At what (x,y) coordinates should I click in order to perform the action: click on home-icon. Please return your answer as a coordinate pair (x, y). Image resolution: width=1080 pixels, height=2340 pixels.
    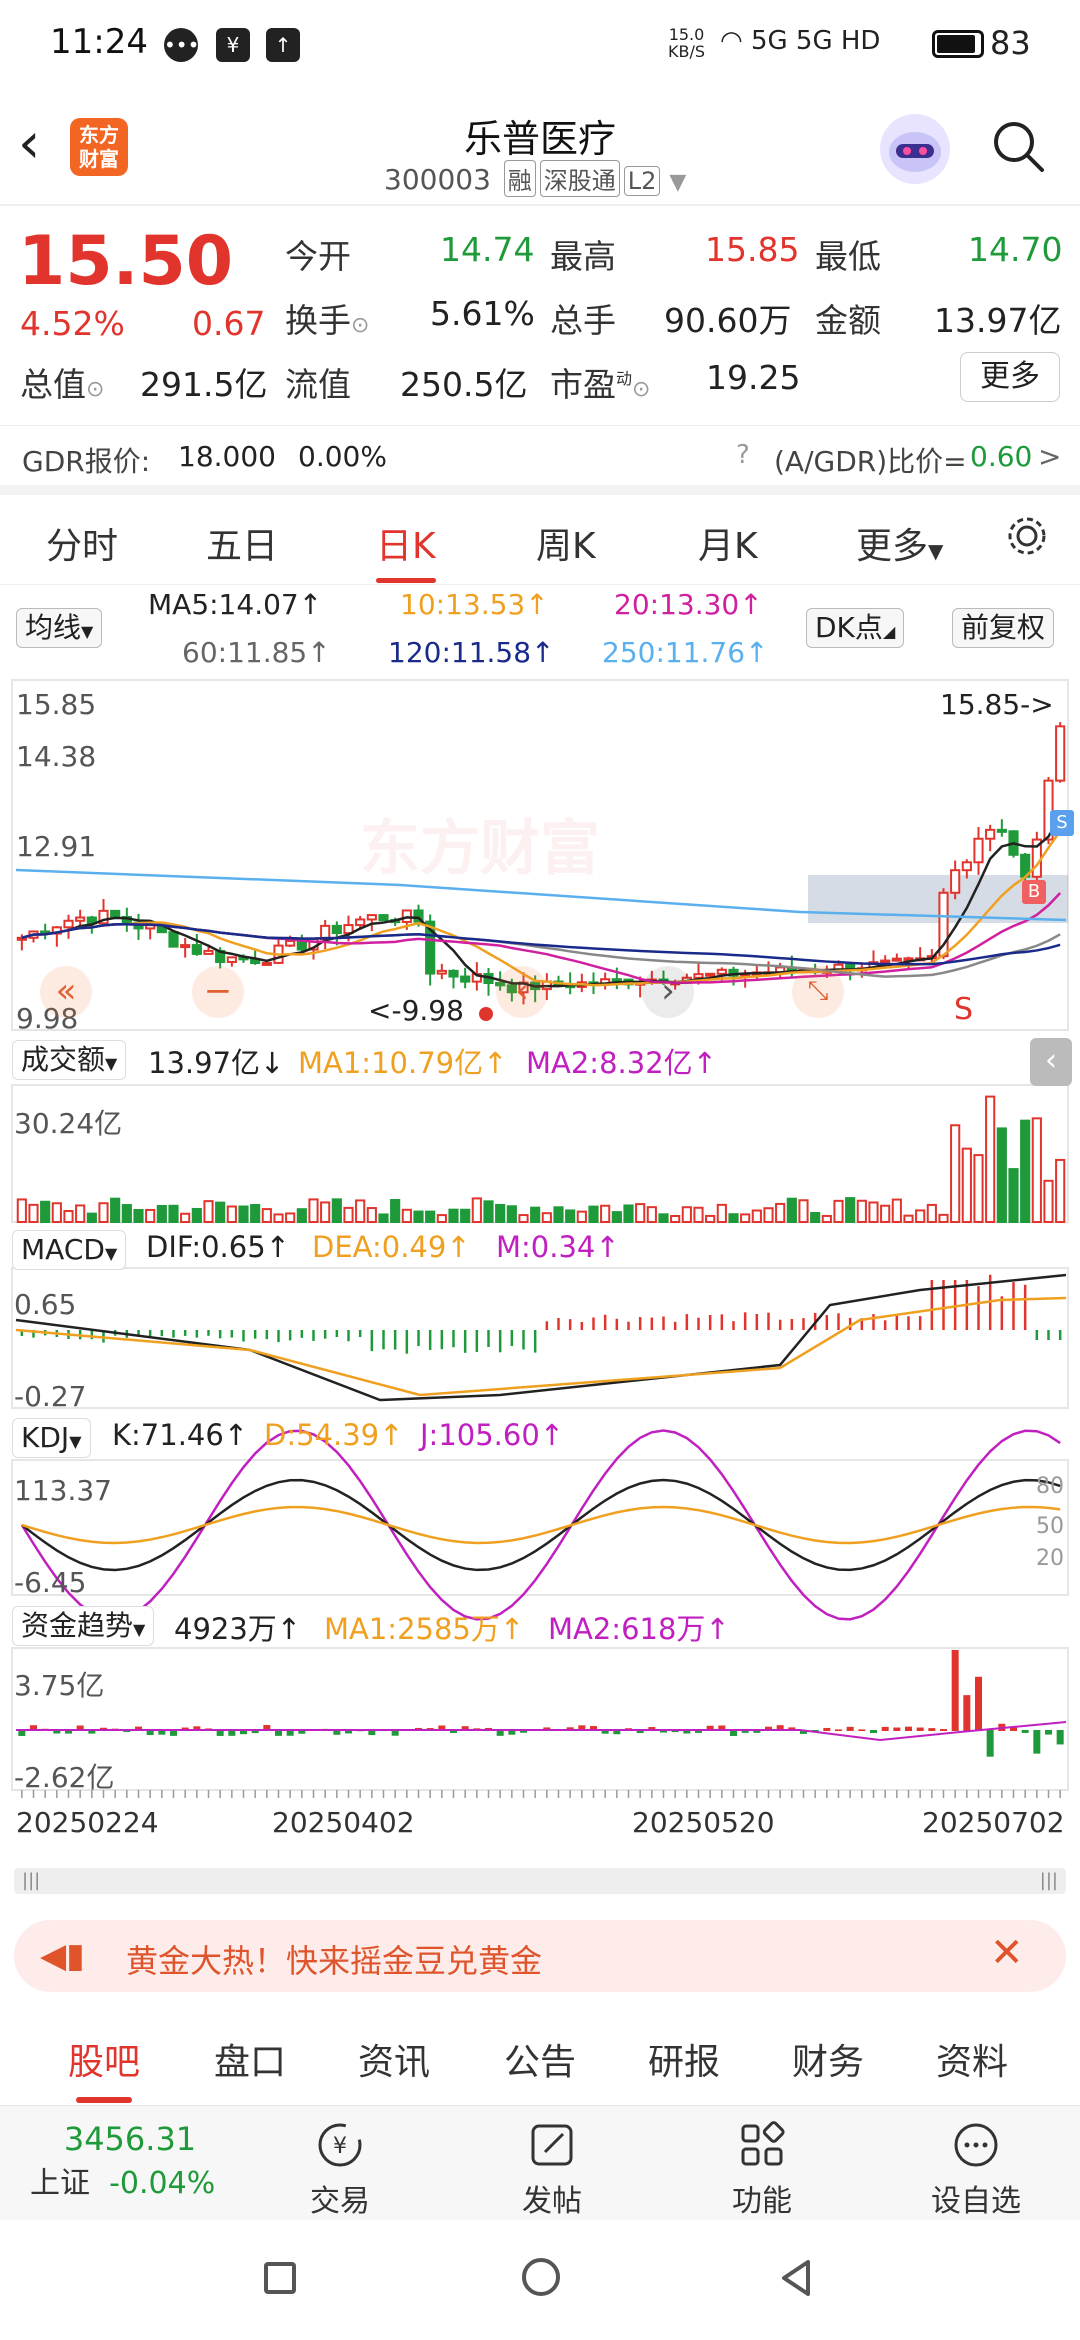
    Looking at the image, I should click on (541, 2277).